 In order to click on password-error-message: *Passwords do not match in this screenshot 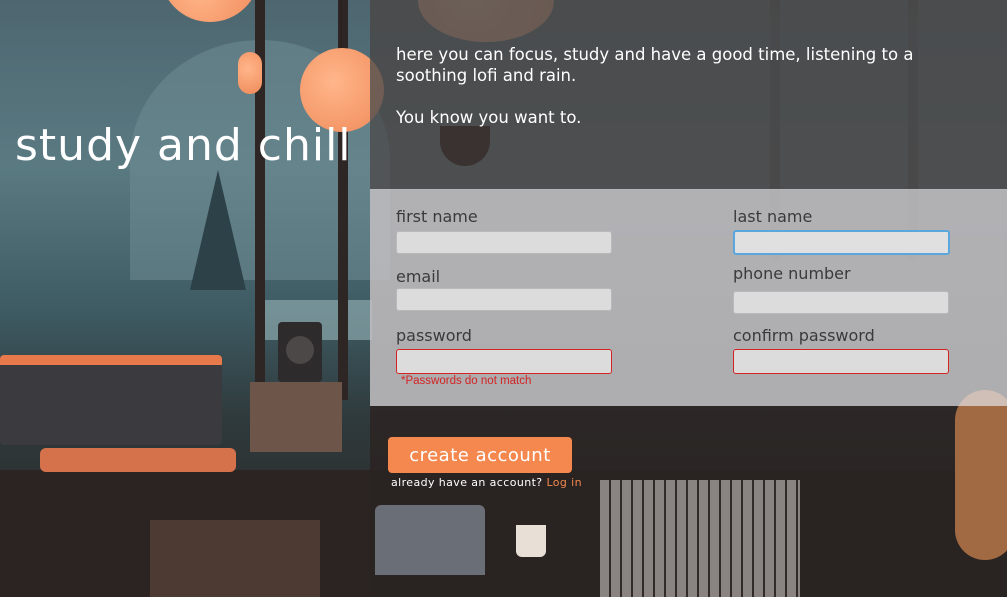, I will do `click(466, 381)`.